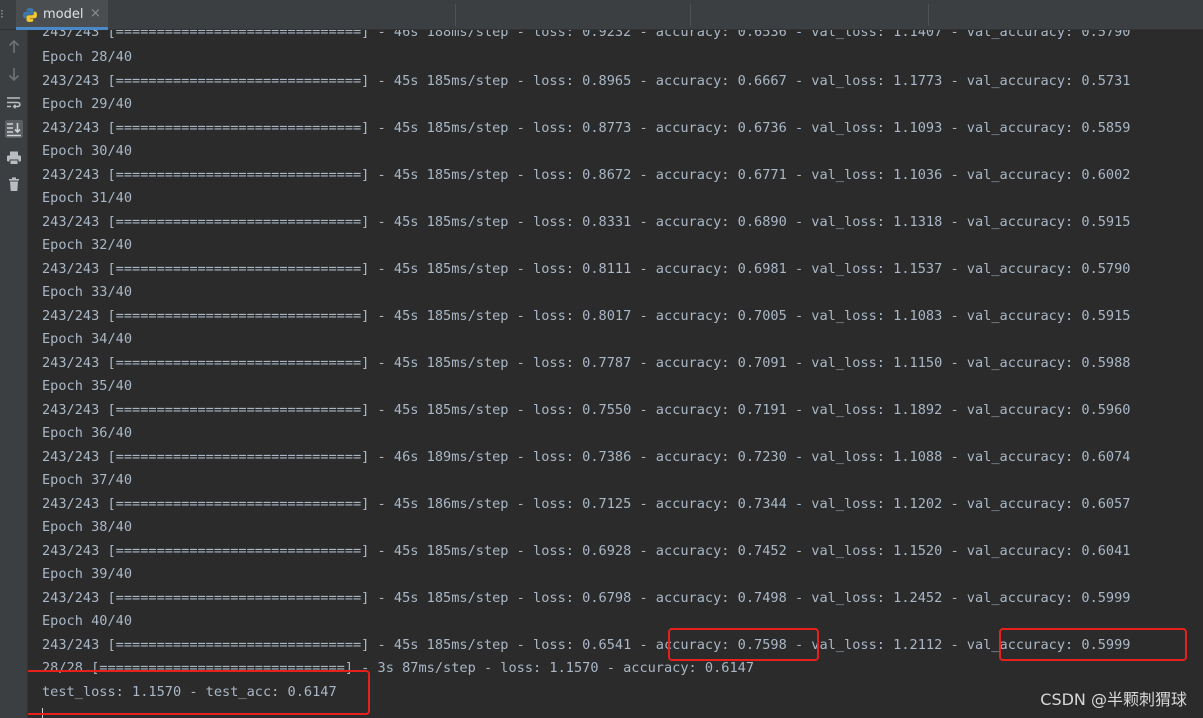 The height and width of the screenshot is (718, 1203). Describe the element at coordinates (743, 644) in the screenshot. I see `highlight-accuracy` at that location.